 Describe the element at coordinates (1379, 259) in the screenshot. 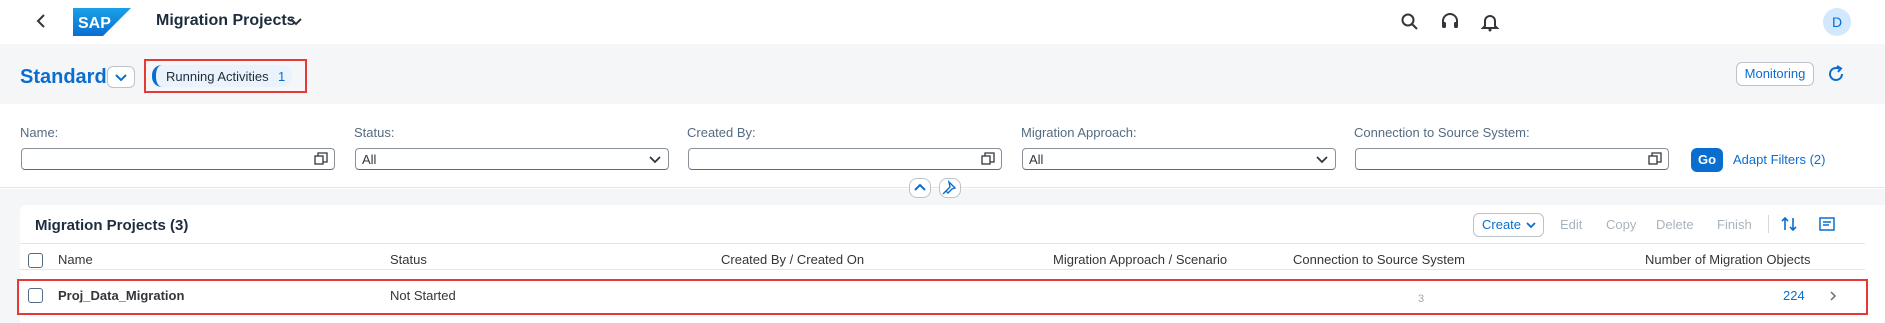

I see `column-header-connection: Connection to Source System` at that location.